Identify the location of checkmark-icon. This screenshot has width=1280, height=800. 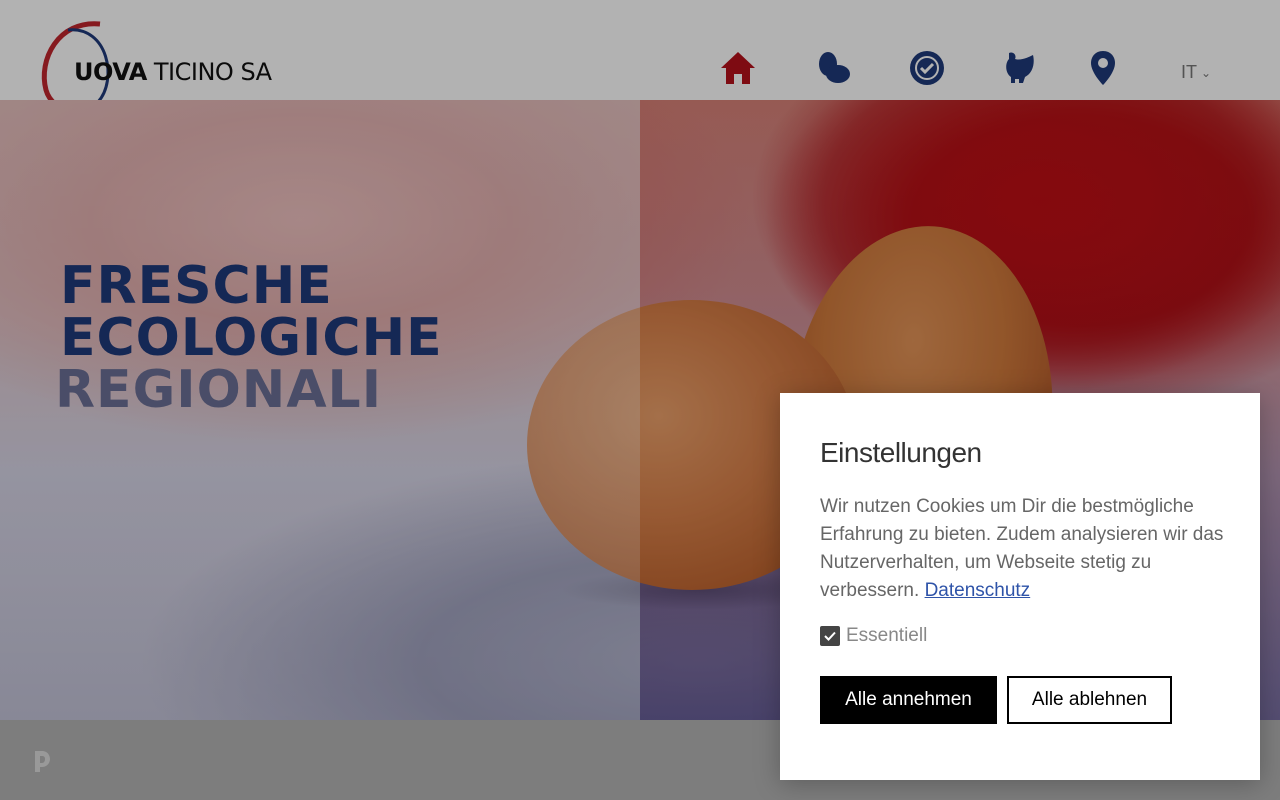
(830, 636).